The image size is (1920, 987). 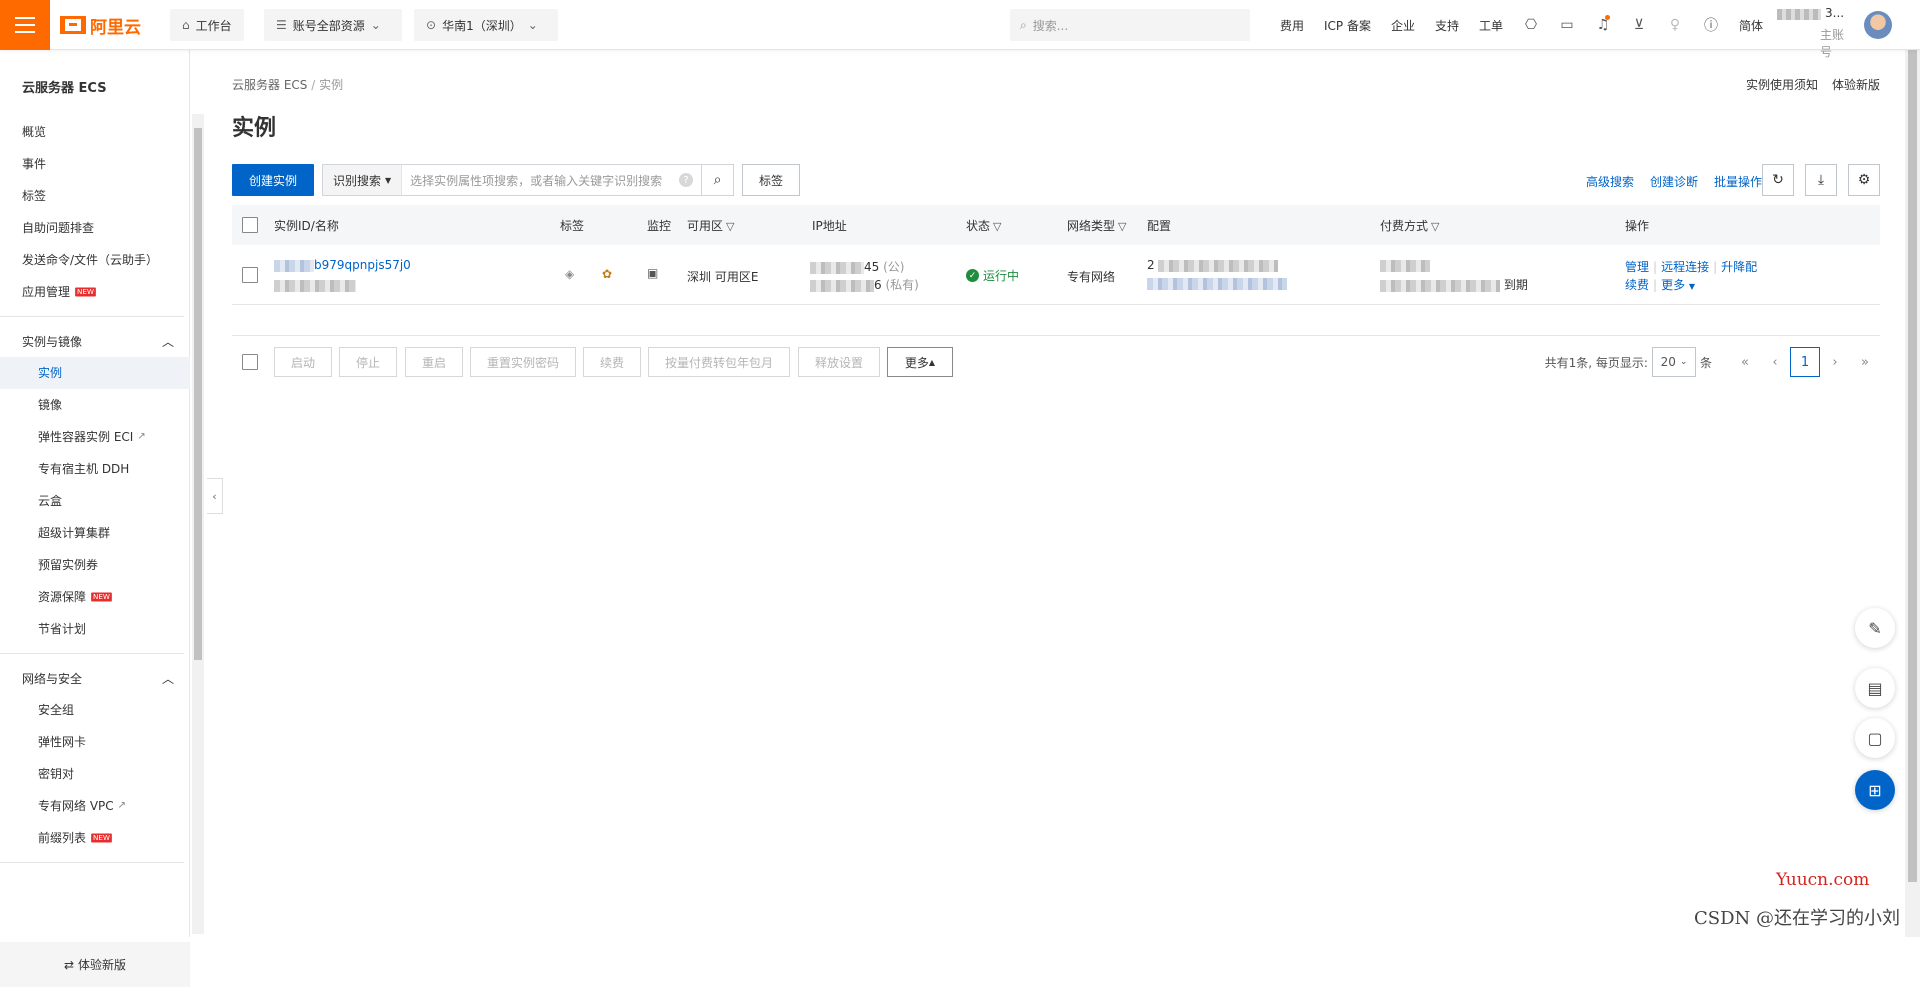 What do you see at coordinates (771, 180) in the screenshot?
I see `tag-filter-button: 标签` at bounding box center [771, 180].